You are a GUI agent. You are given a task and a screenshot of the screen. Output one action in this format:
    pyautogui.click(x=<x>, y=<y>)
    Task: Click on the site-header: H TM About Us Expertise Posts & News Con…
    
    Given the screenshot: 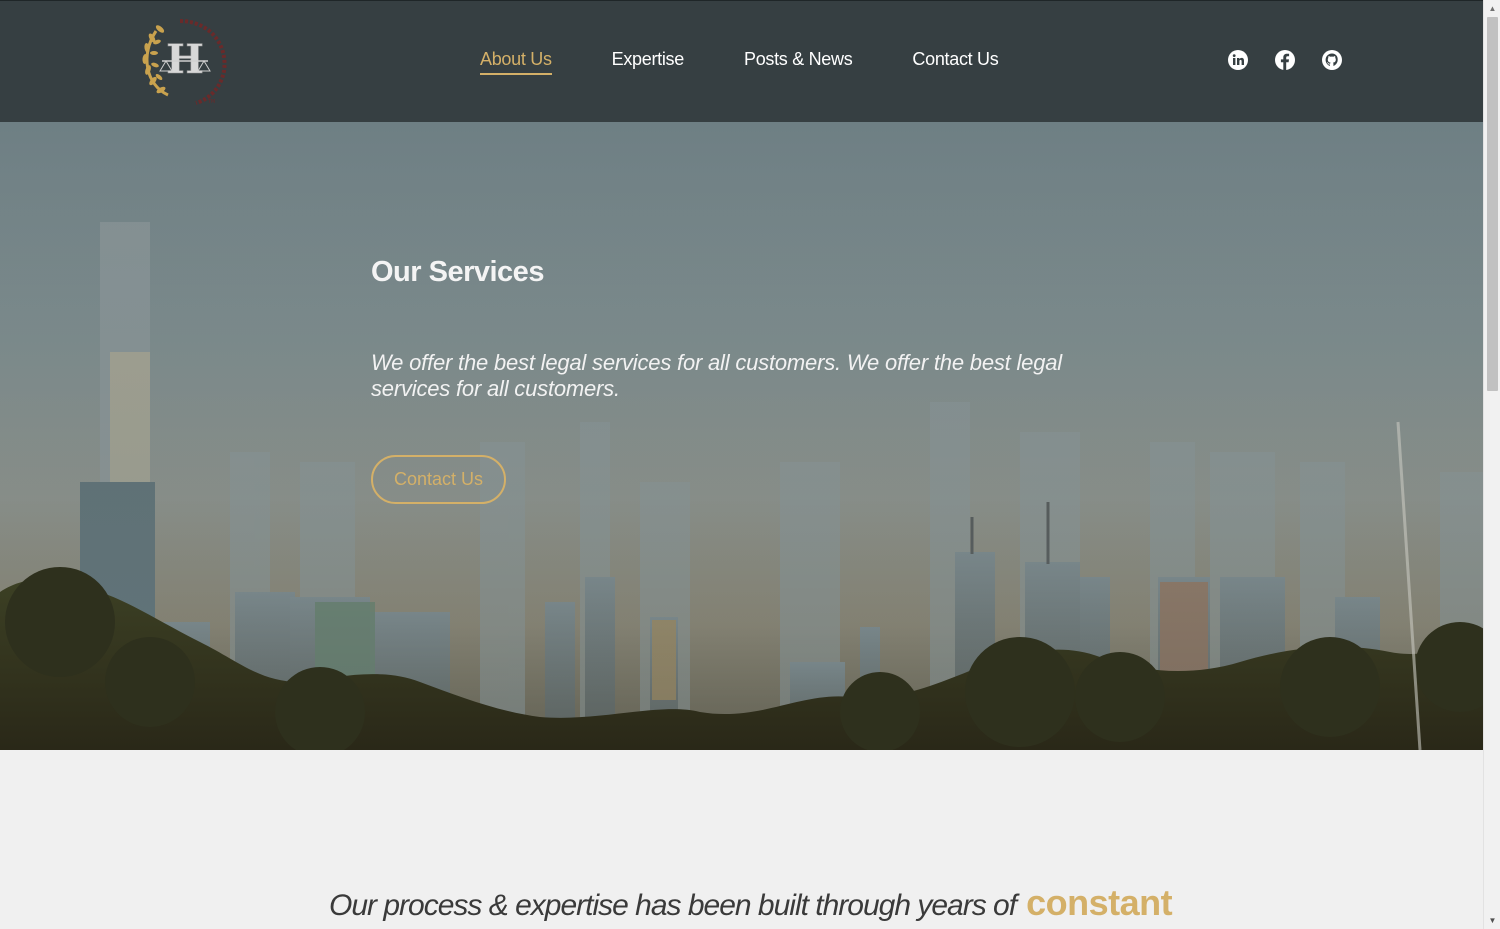 What is the action you would take?
    pyautogui.click(x=741, y=61)
    